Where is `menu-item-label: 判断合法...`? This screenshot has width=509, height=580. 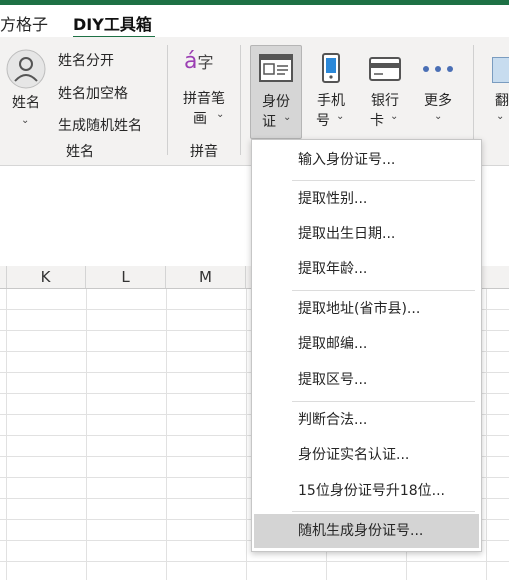 menu-item-label: 判断合法... is located at coordinates (333, 420).